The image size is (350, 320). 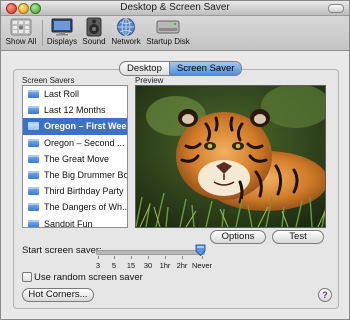 What do you see at coordinates (298, 237) in the screenshot?
I see `test-button: Test` at bounding box center [298, 237].